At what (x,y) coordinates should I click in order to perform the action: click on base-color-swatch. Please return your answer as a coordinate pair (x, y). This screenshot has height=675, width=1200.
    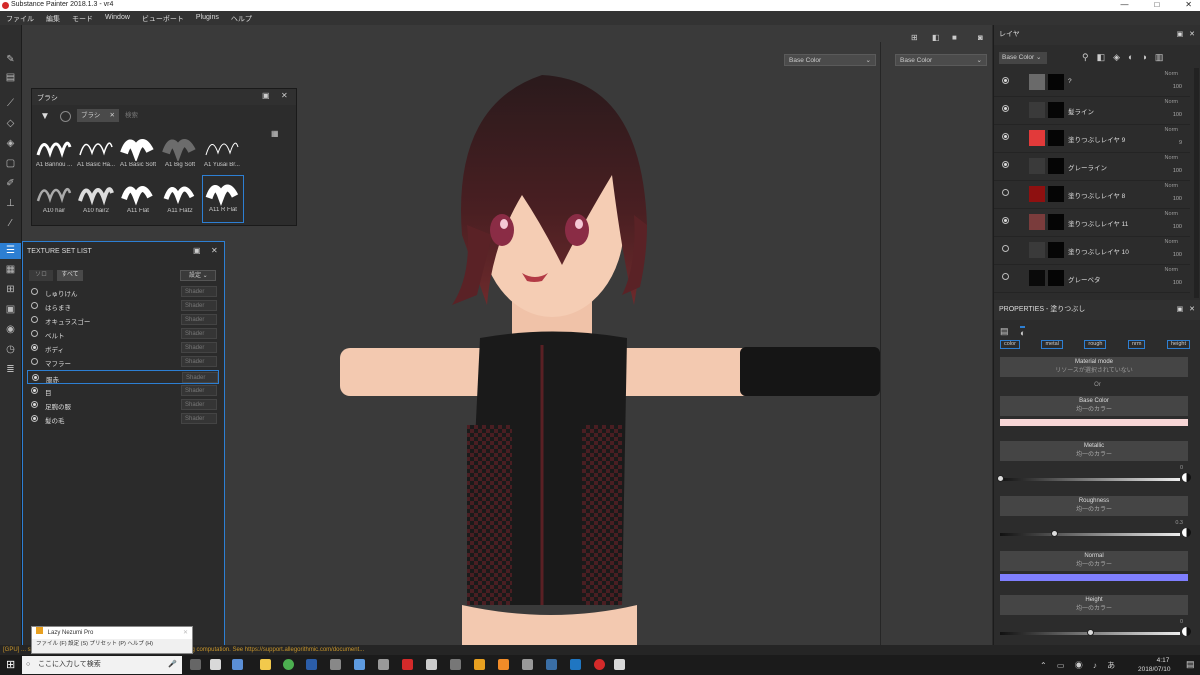
    Looking at the image, I should click on (1094, 422).